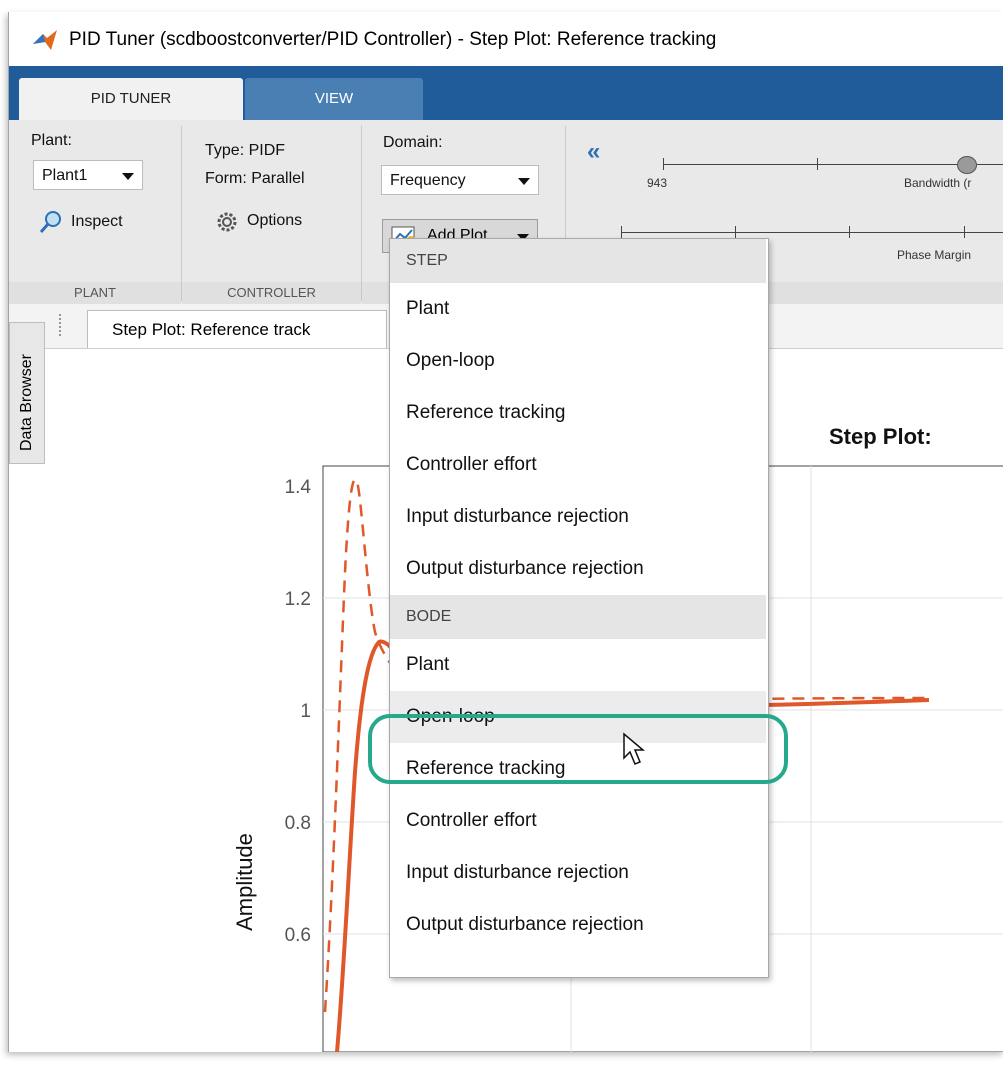 Image resolution: width=1003 pixels, height=1084 pixels. Describe the element at coordinates (578, 361) in the screenshot. I see `menu-item-step-open-loop: Open-loop` at that location.